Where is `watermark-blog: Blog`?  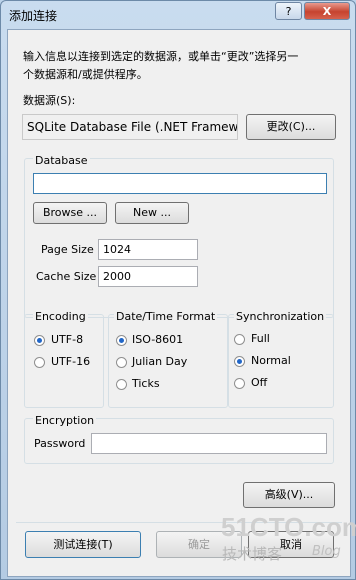
watermark-blog: Blog is located at coordinates (326, 551).